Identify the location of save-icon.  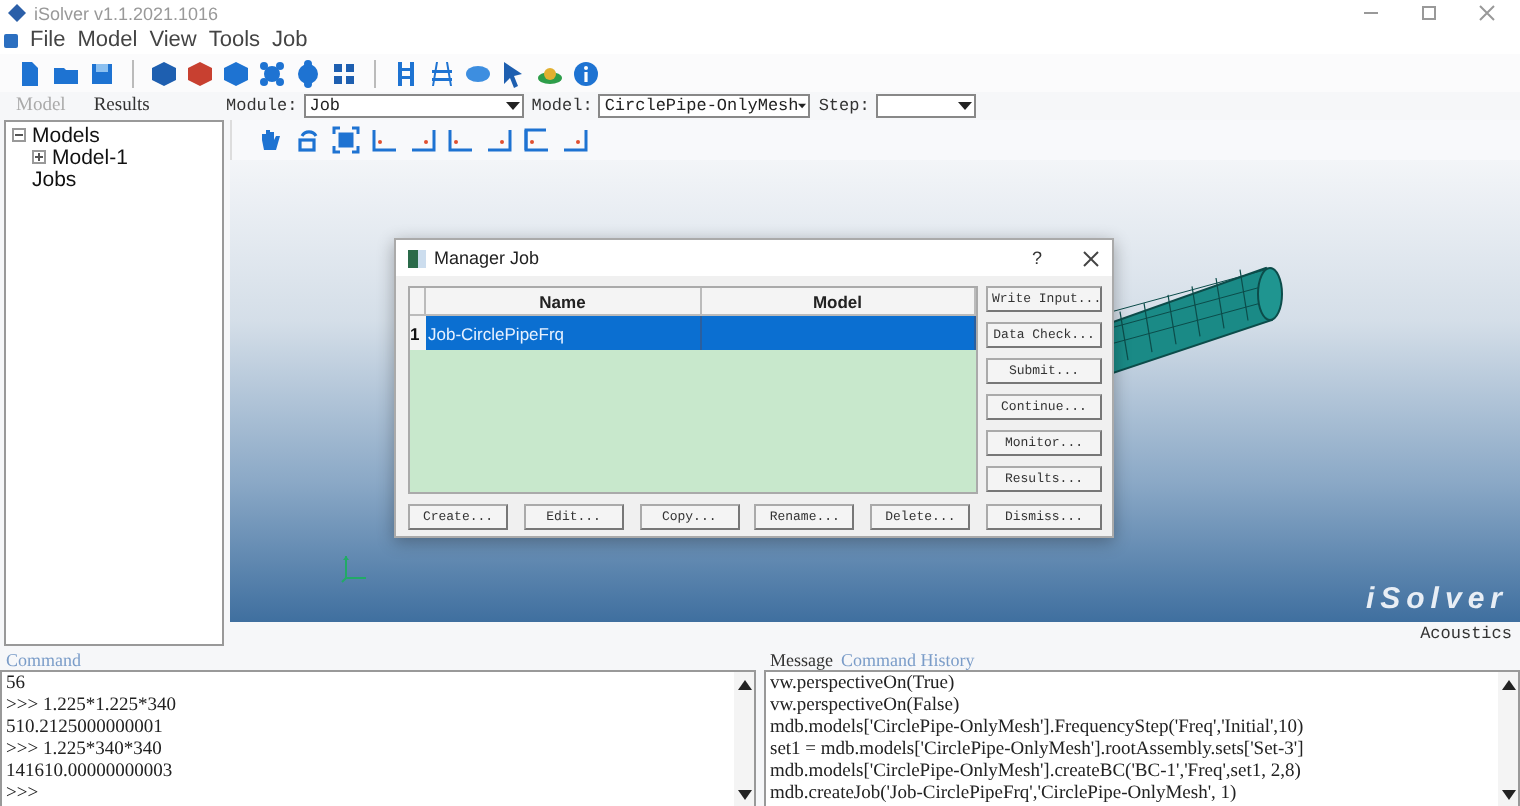
(102, 73).